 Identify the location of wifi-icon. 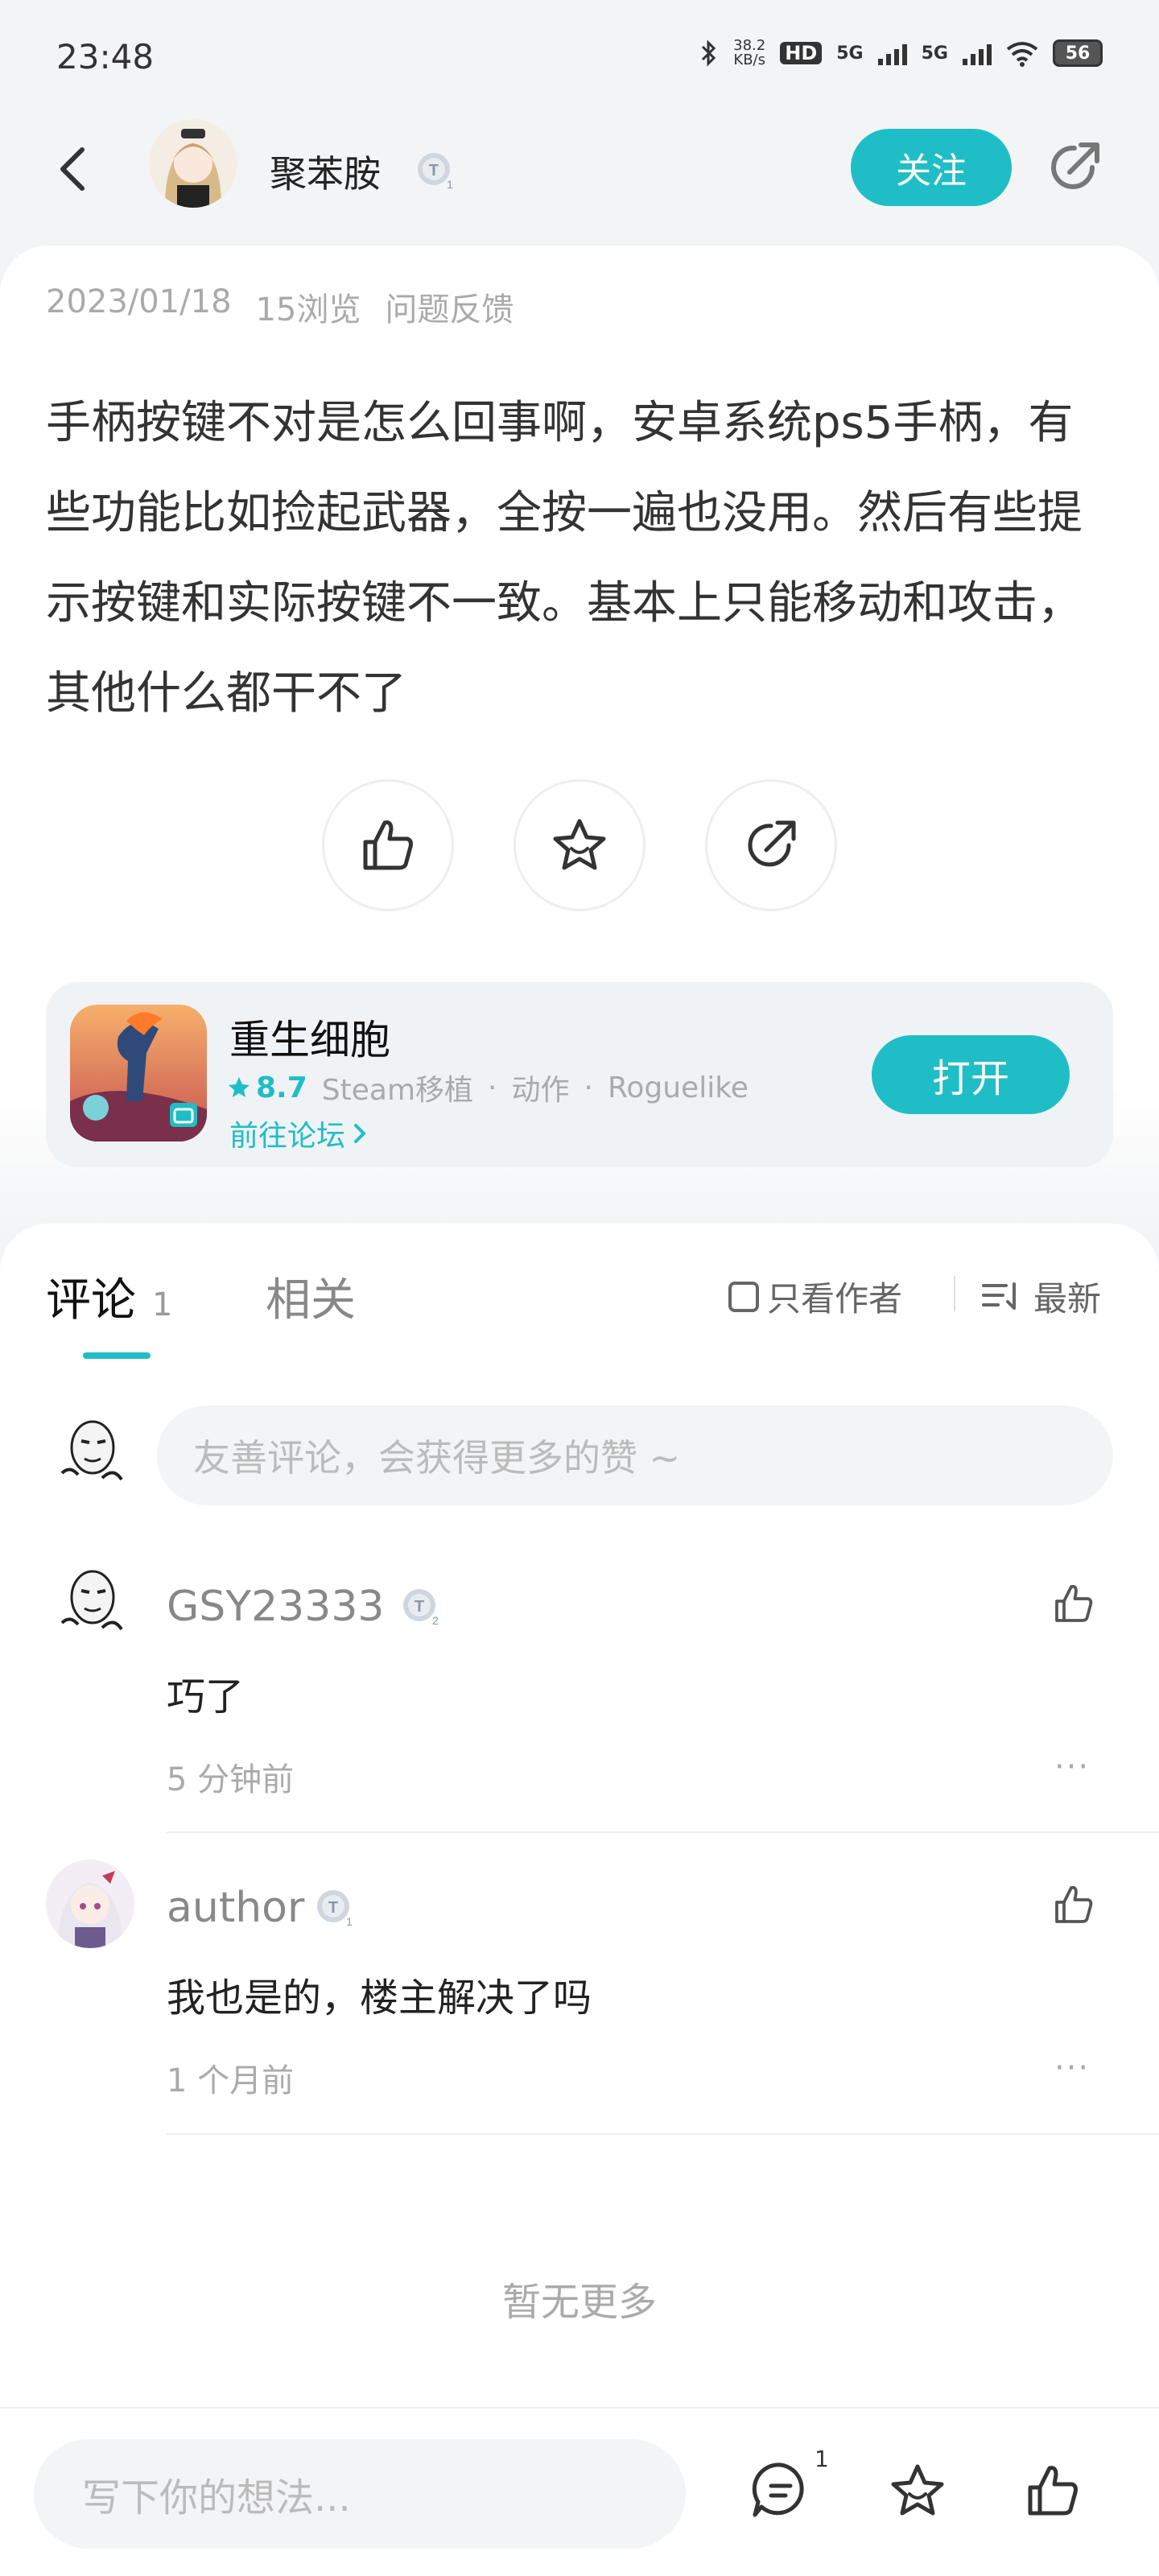
(1022, 54).